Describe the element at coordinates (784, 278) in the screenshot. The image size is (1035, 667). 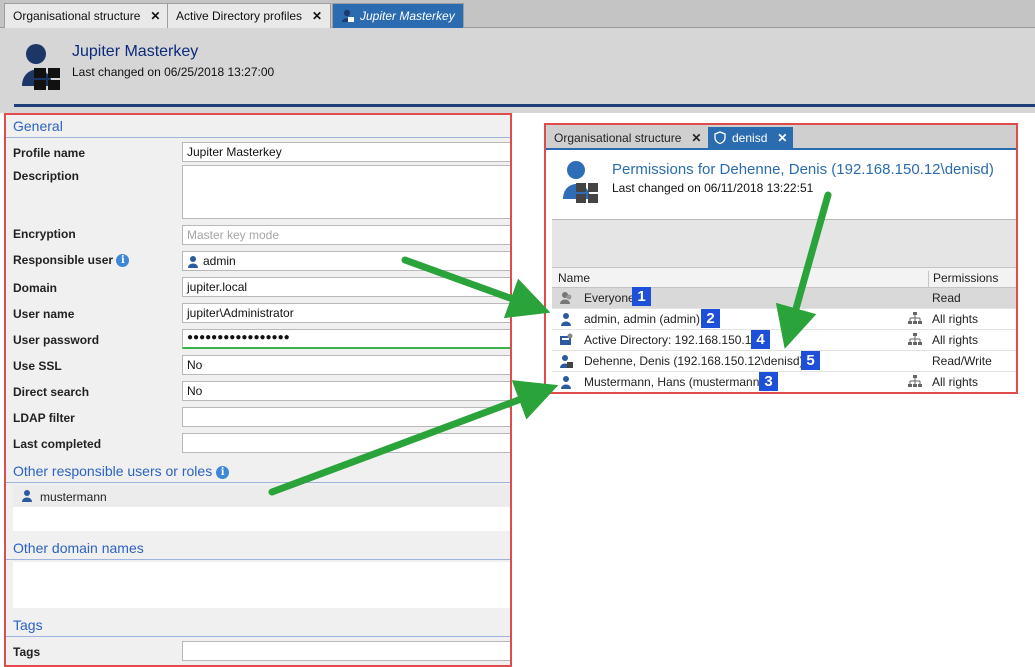
I see `permissions-table-header: Name Permissions` at that location.